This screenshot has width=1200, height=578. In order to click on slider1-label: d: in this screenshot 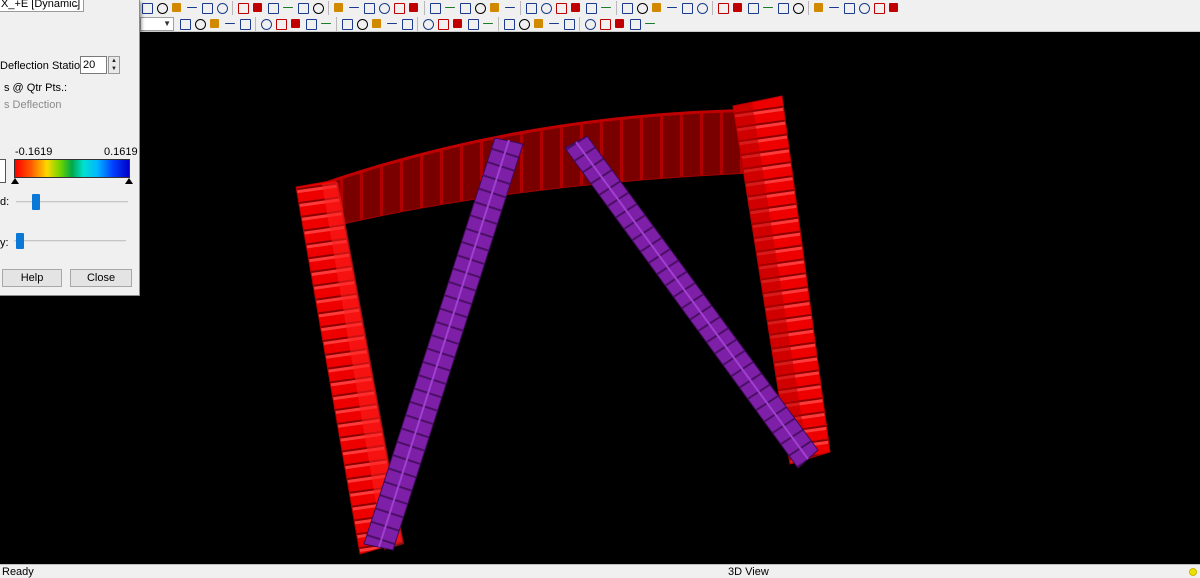, I will do `click(5, 202)`.